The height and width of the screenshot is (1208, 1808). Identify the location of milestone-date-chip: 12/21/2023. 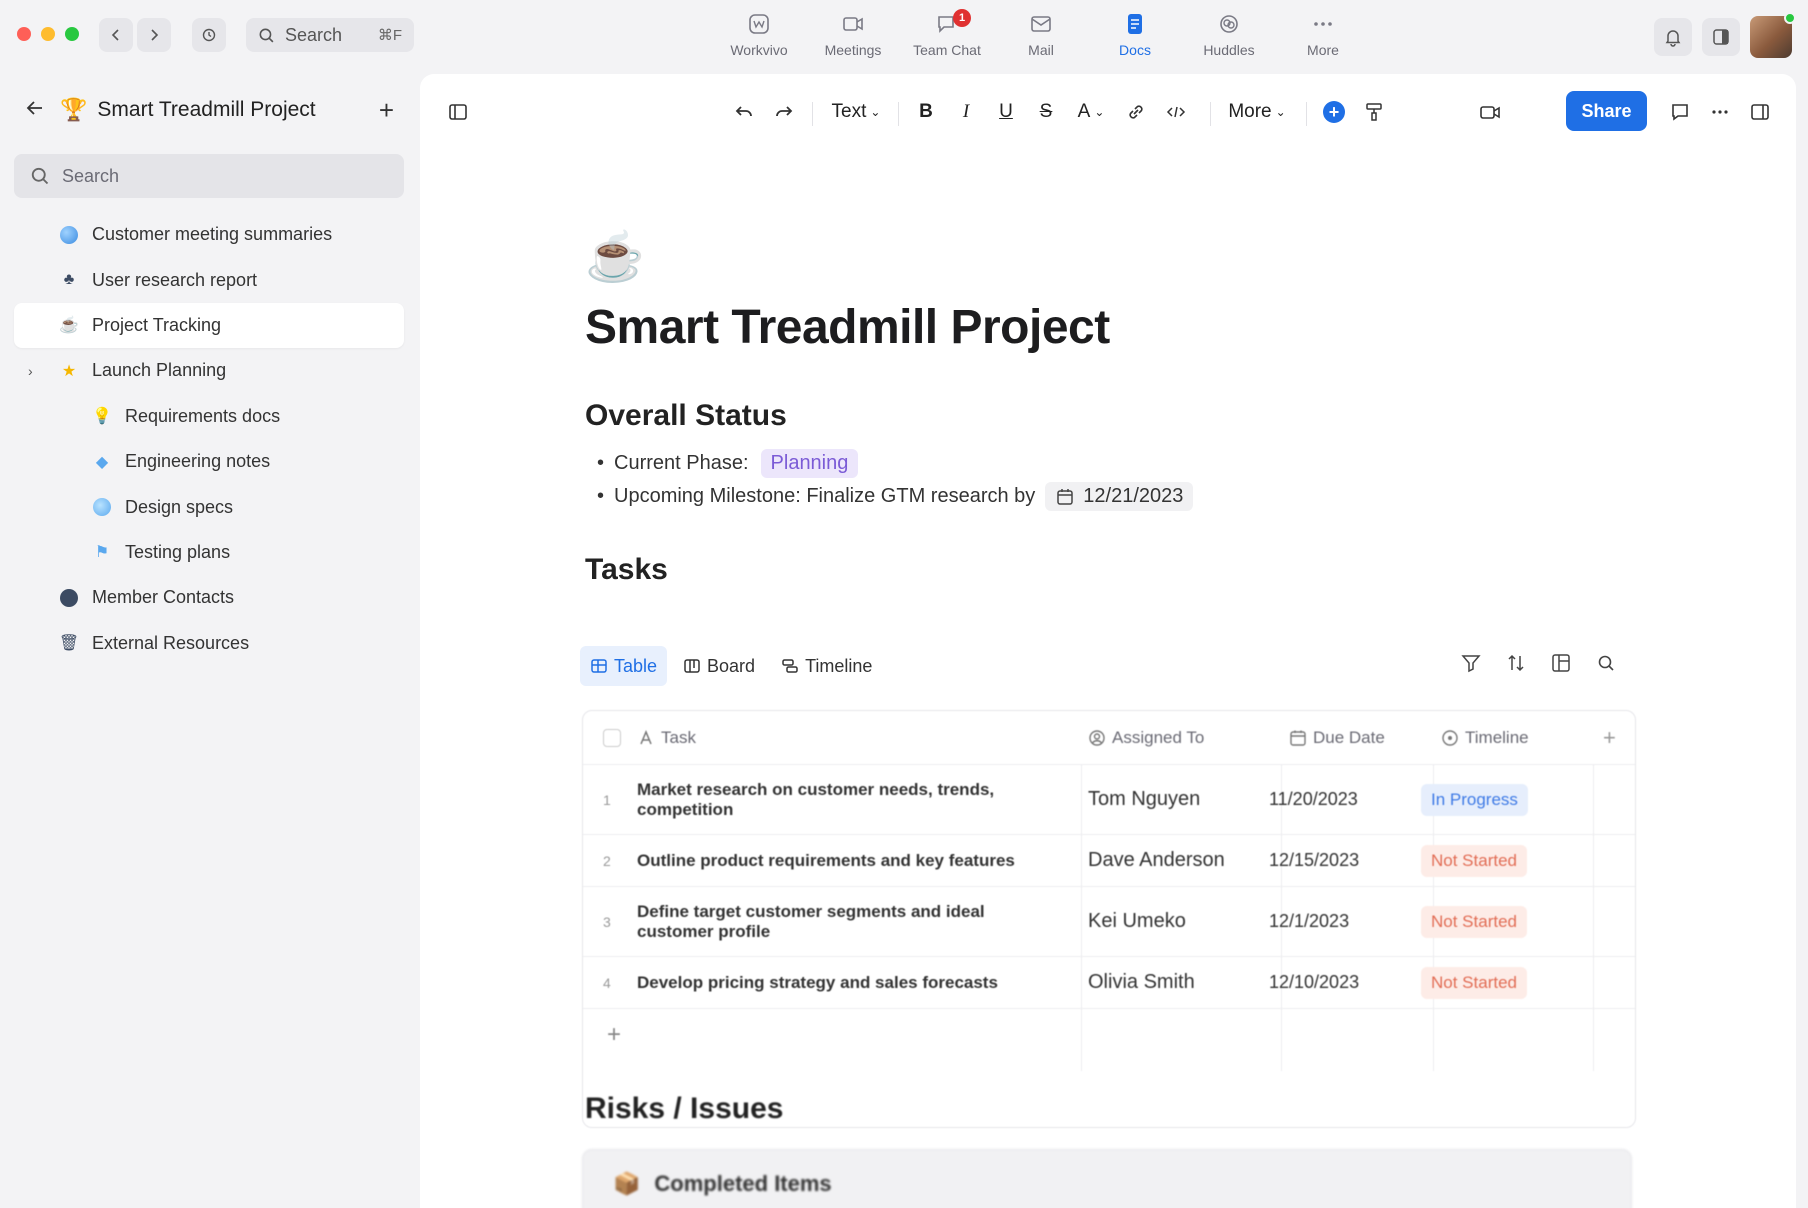
(1119, 496).